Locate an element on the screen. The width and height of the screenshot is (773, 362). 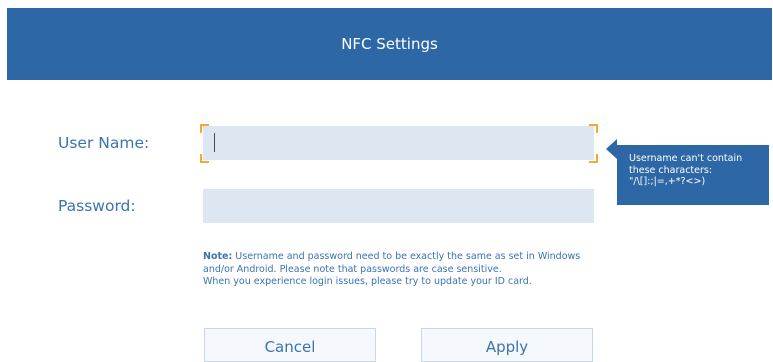
focus-corner-top-left is located at coordinates (204, 128).